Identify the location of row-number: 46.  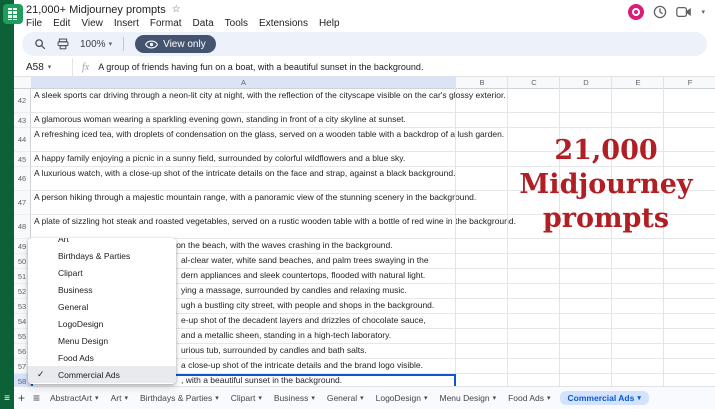
(22, 179).